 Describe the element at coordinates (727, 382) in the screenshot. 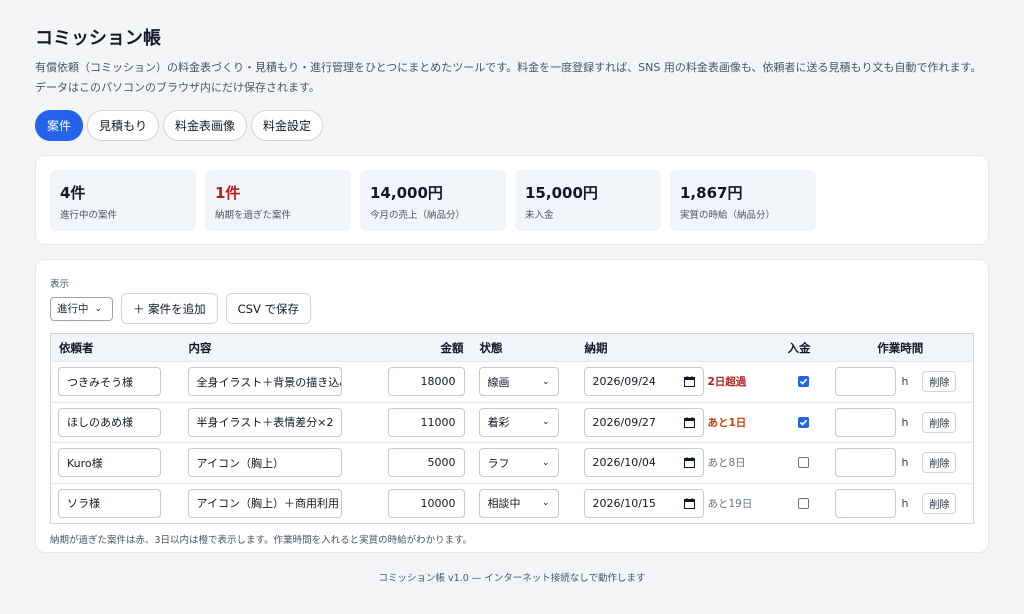

I see `due-status: 2日超過` at that location.